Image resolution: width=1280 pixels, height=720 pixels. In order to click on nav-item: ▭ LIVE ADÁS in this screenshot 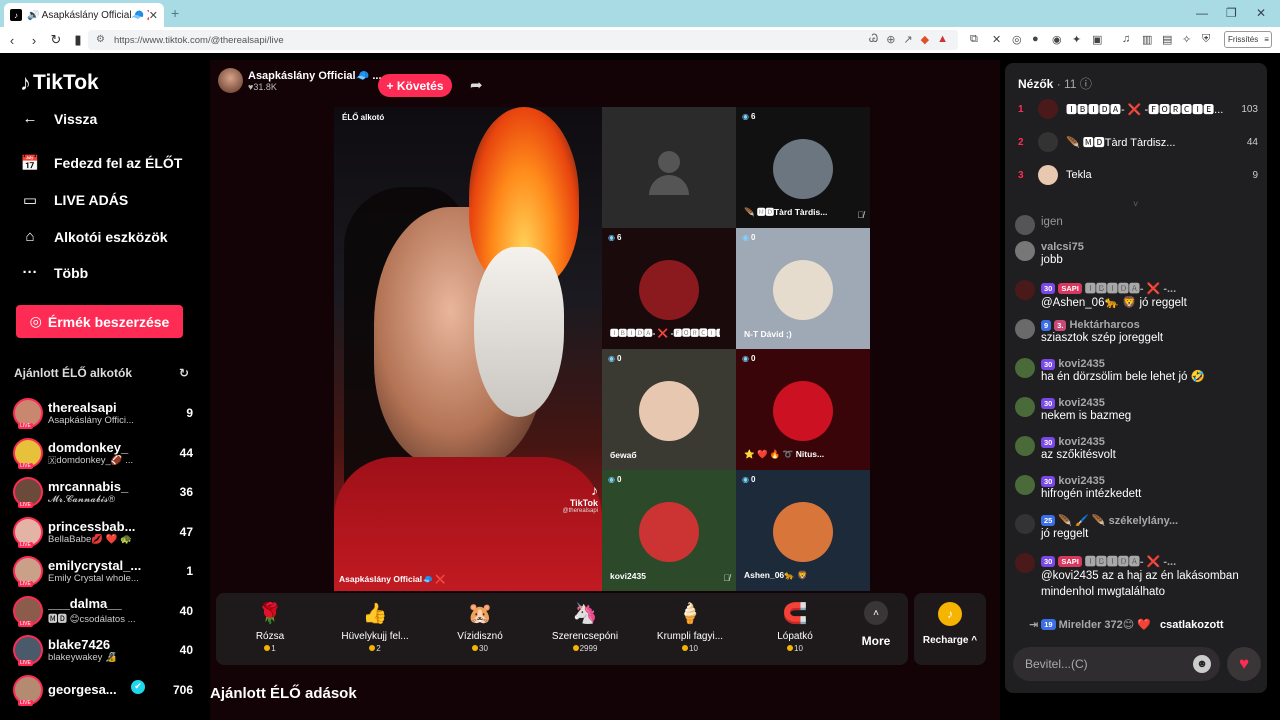, I will do `click(74, 200)`.